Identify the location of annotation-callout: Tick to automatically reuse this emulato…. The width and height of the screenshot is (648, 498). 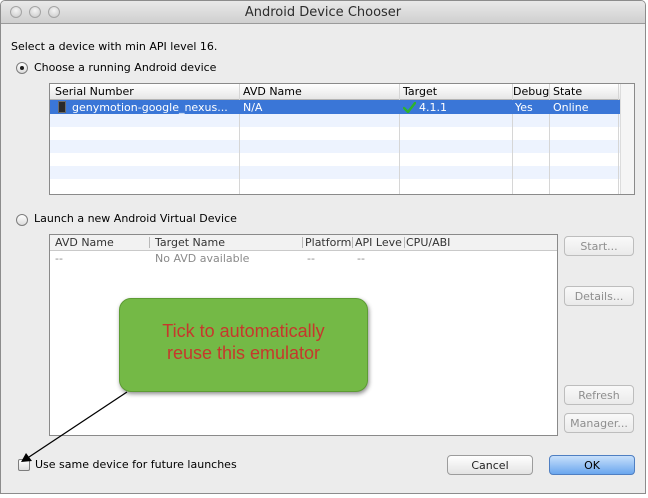
(243, 345).